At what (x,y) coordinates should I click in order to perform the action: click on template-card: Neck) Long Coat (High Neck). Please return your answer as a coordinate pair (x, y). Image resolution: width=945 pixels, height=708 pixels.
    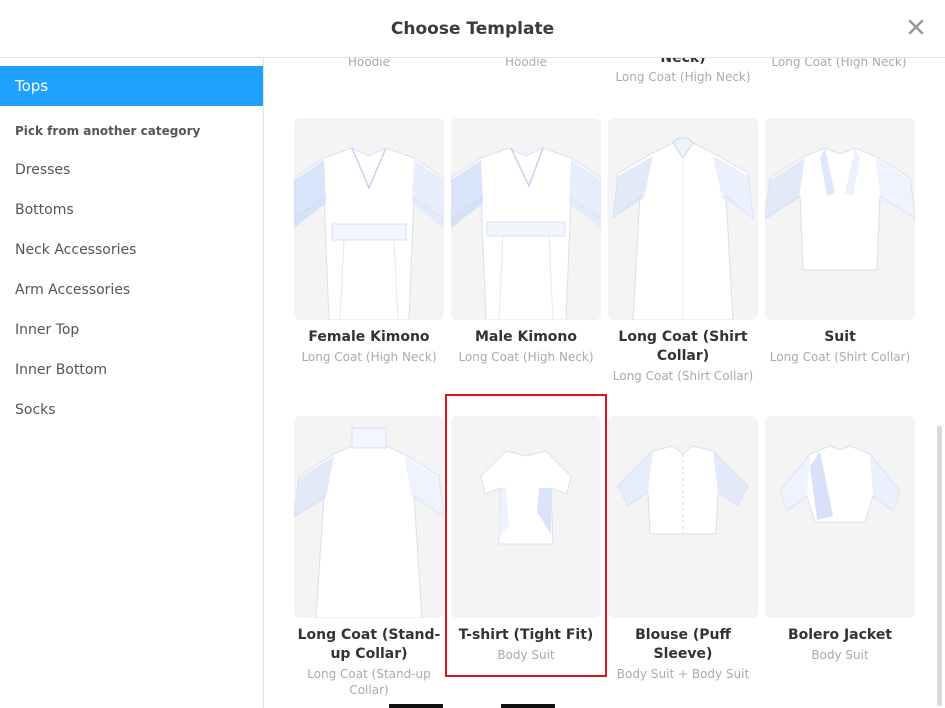
    Looking at the image, I should click on (683, 71).